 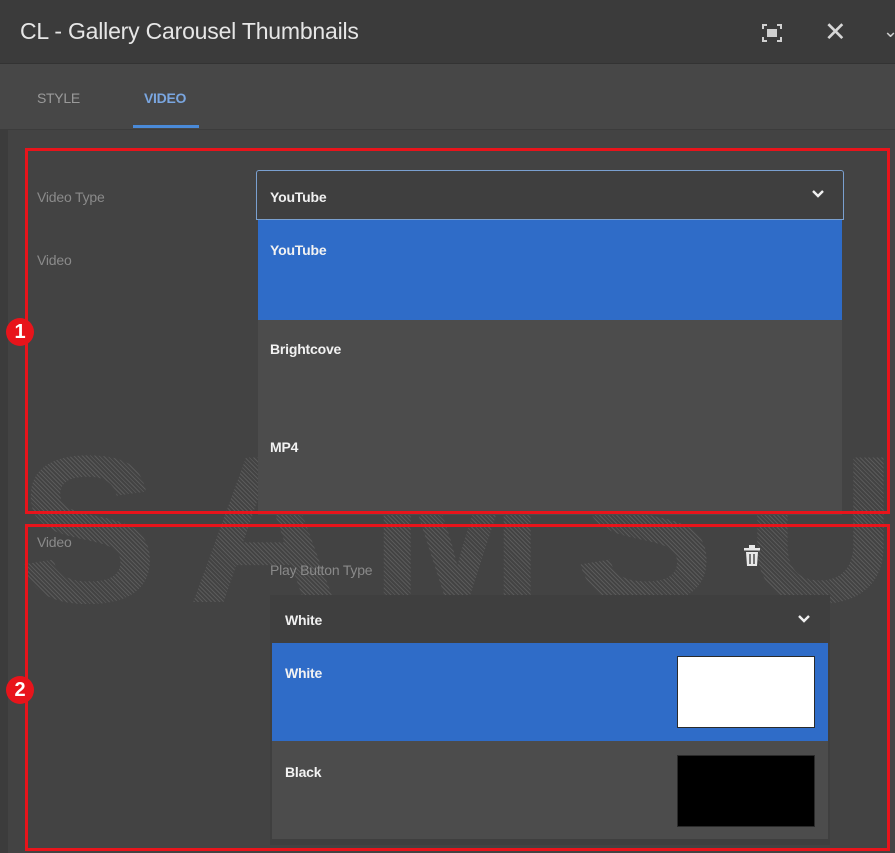 I want to click on active-tab-indicator, so click(x=166, y=126).